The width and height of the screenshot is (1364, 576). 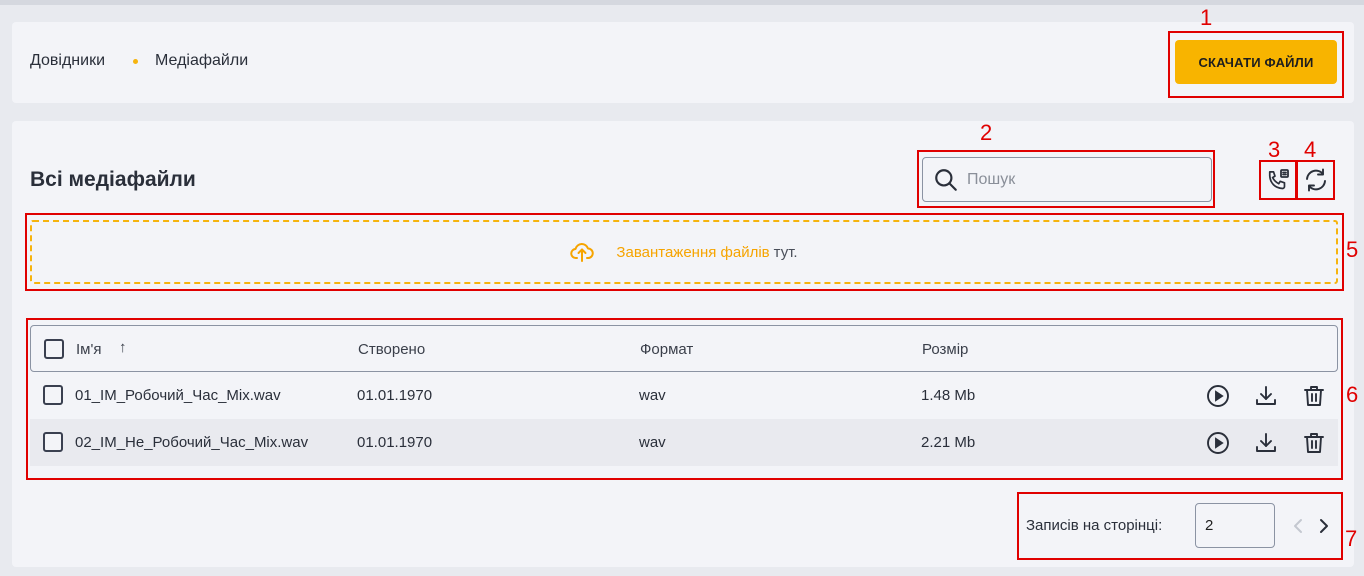 What do you see at coordinates (986, 132) in the screenshot?
I see `annotation-number-2: 2` at bounding box center [986, 132].